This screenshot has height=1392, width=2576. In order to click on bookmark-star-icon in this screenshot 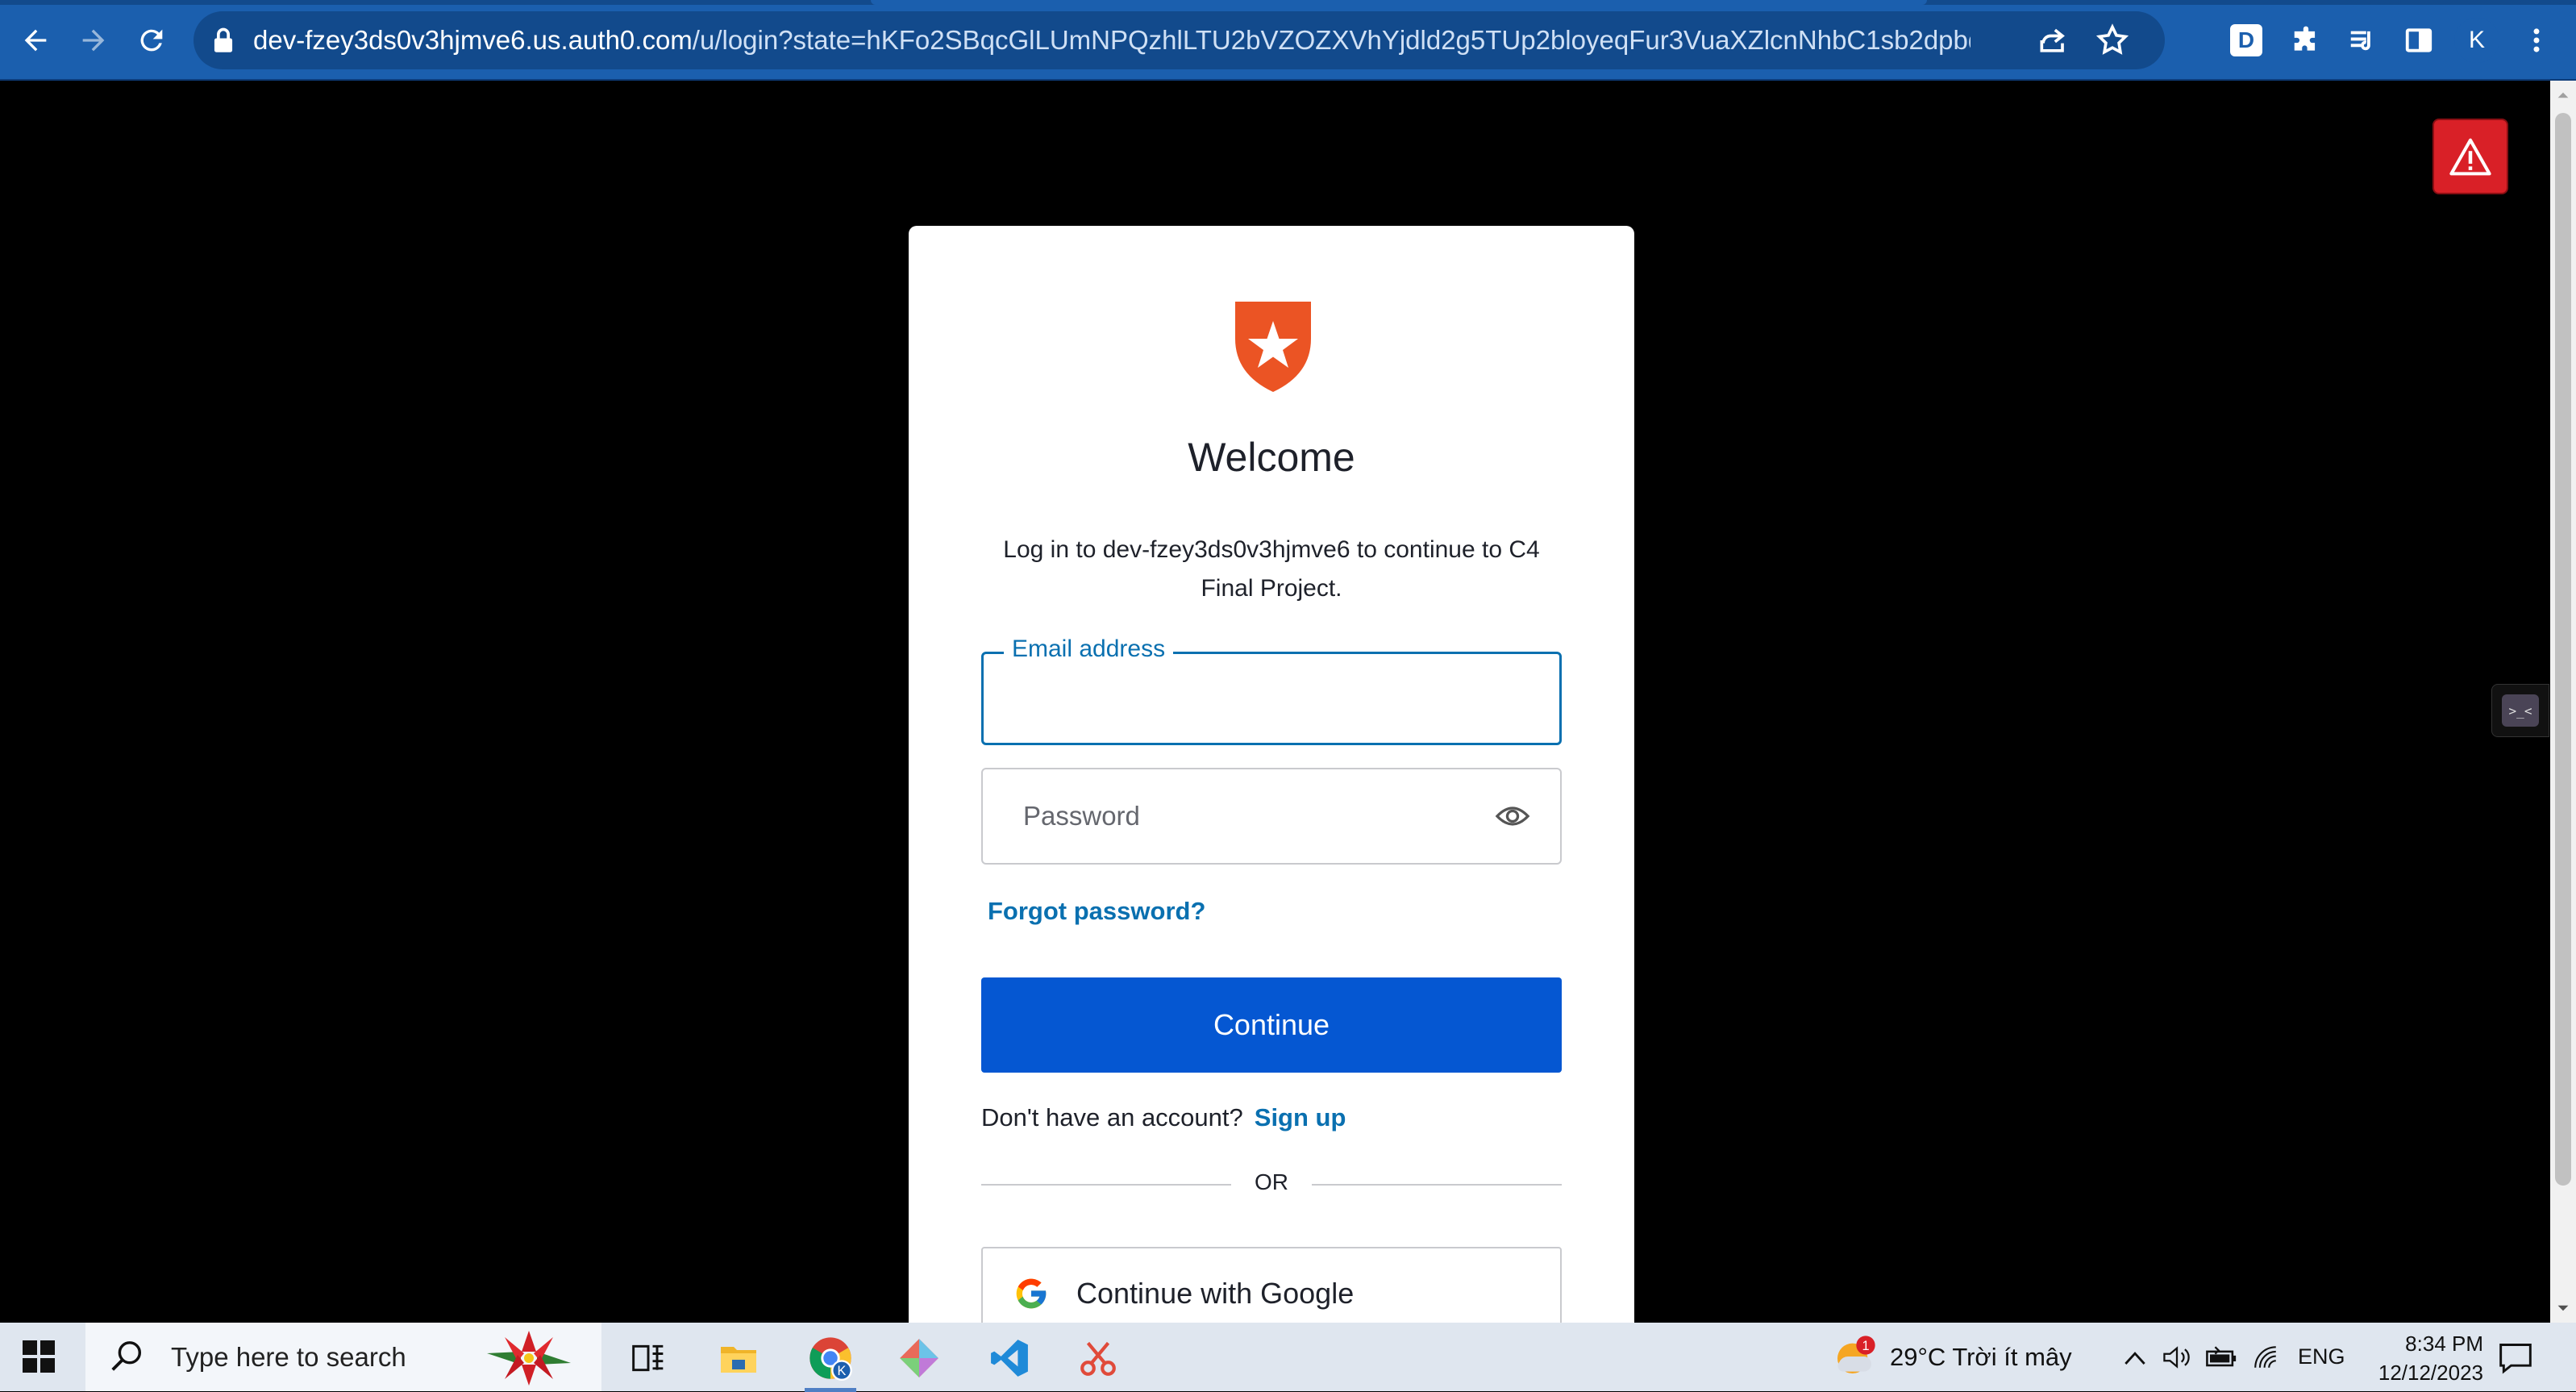, I will do `click(2112, 41)`.